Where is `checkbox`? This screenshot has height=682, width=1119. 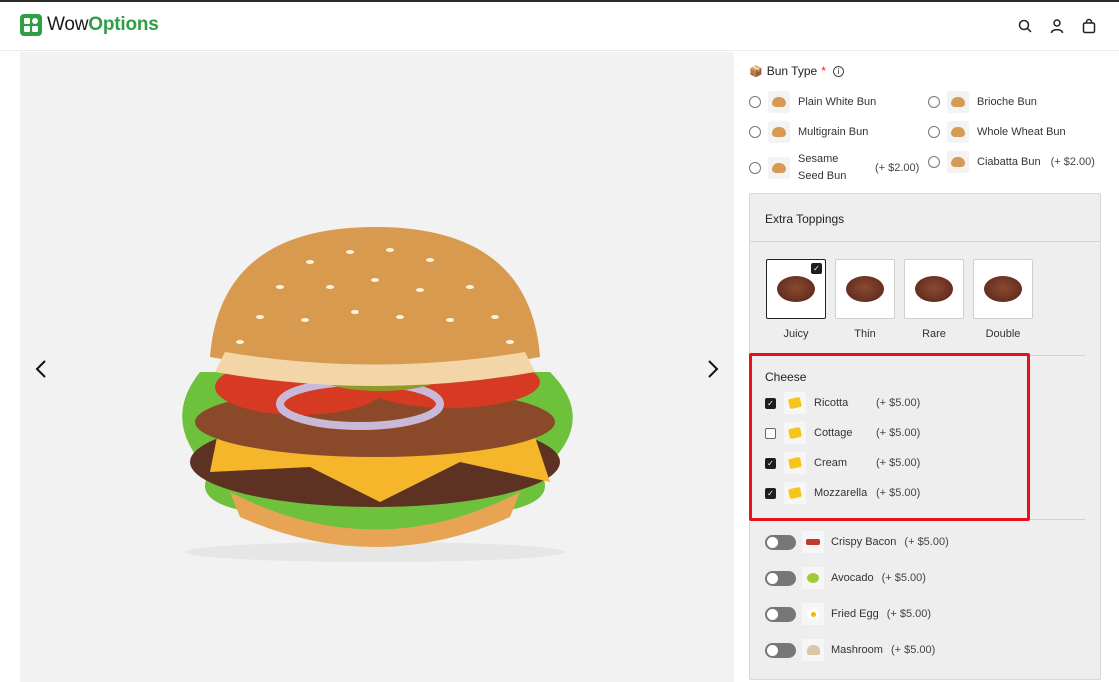
checkbox is located at coordinates (770, 433).